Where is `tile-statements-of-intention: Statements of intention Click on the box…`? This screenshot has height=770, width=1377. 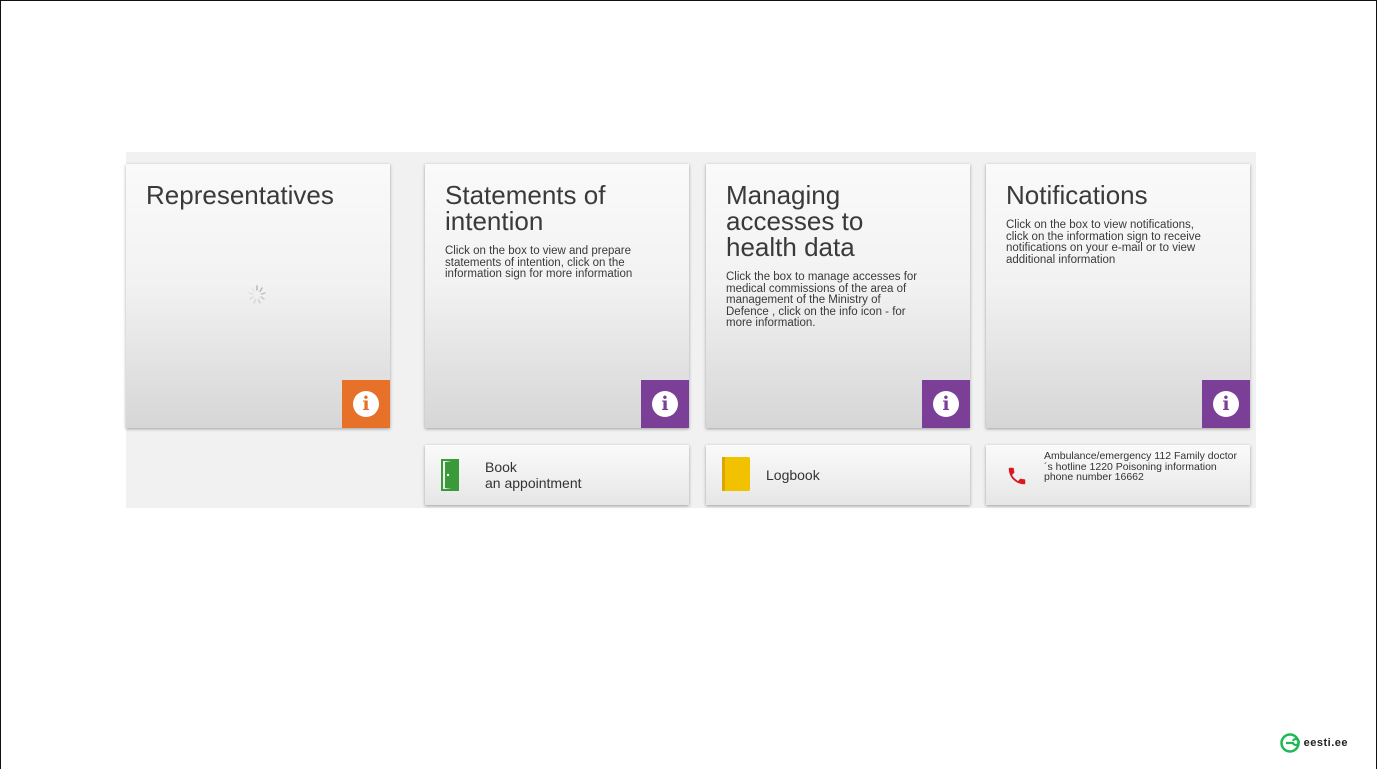
tile-statements-of-intention: Statements of intention Click on the box… is located at coordinates (557, 296).